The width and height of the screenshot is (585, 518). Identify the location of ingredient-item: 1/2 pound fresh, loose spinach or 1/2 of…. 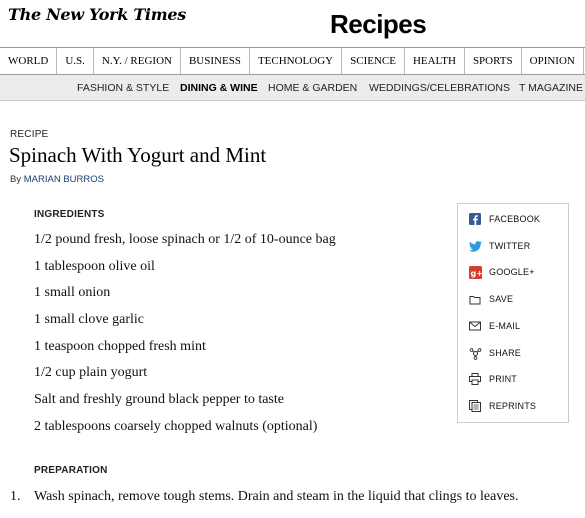
(185, 239).